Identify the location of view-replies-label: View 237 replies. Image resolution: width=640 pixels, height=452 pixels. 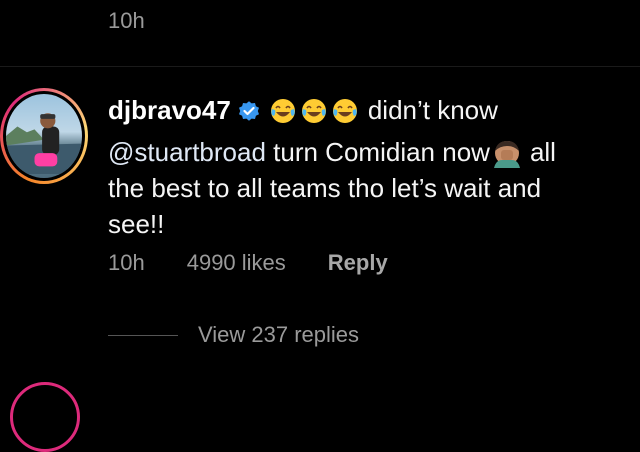
(279, 334).